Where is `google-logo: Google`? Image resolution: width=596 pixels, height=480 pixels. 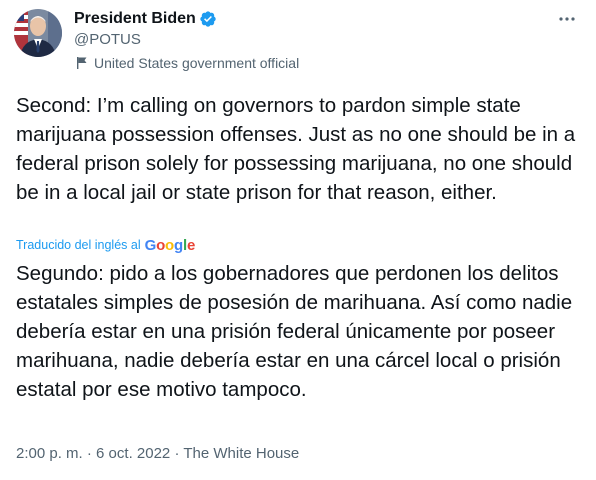
google-logo: Google is located at coordinates (170, 245).